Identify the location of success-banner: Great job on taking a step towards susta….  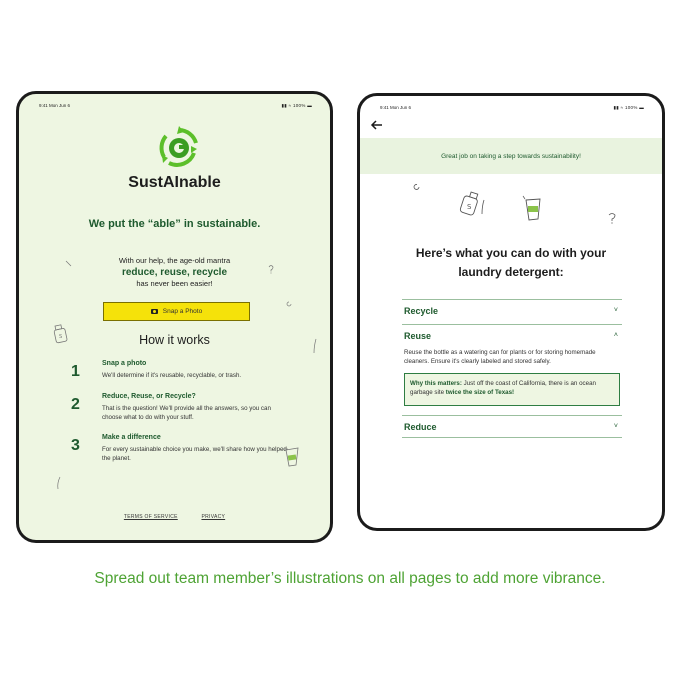
(511, 156).